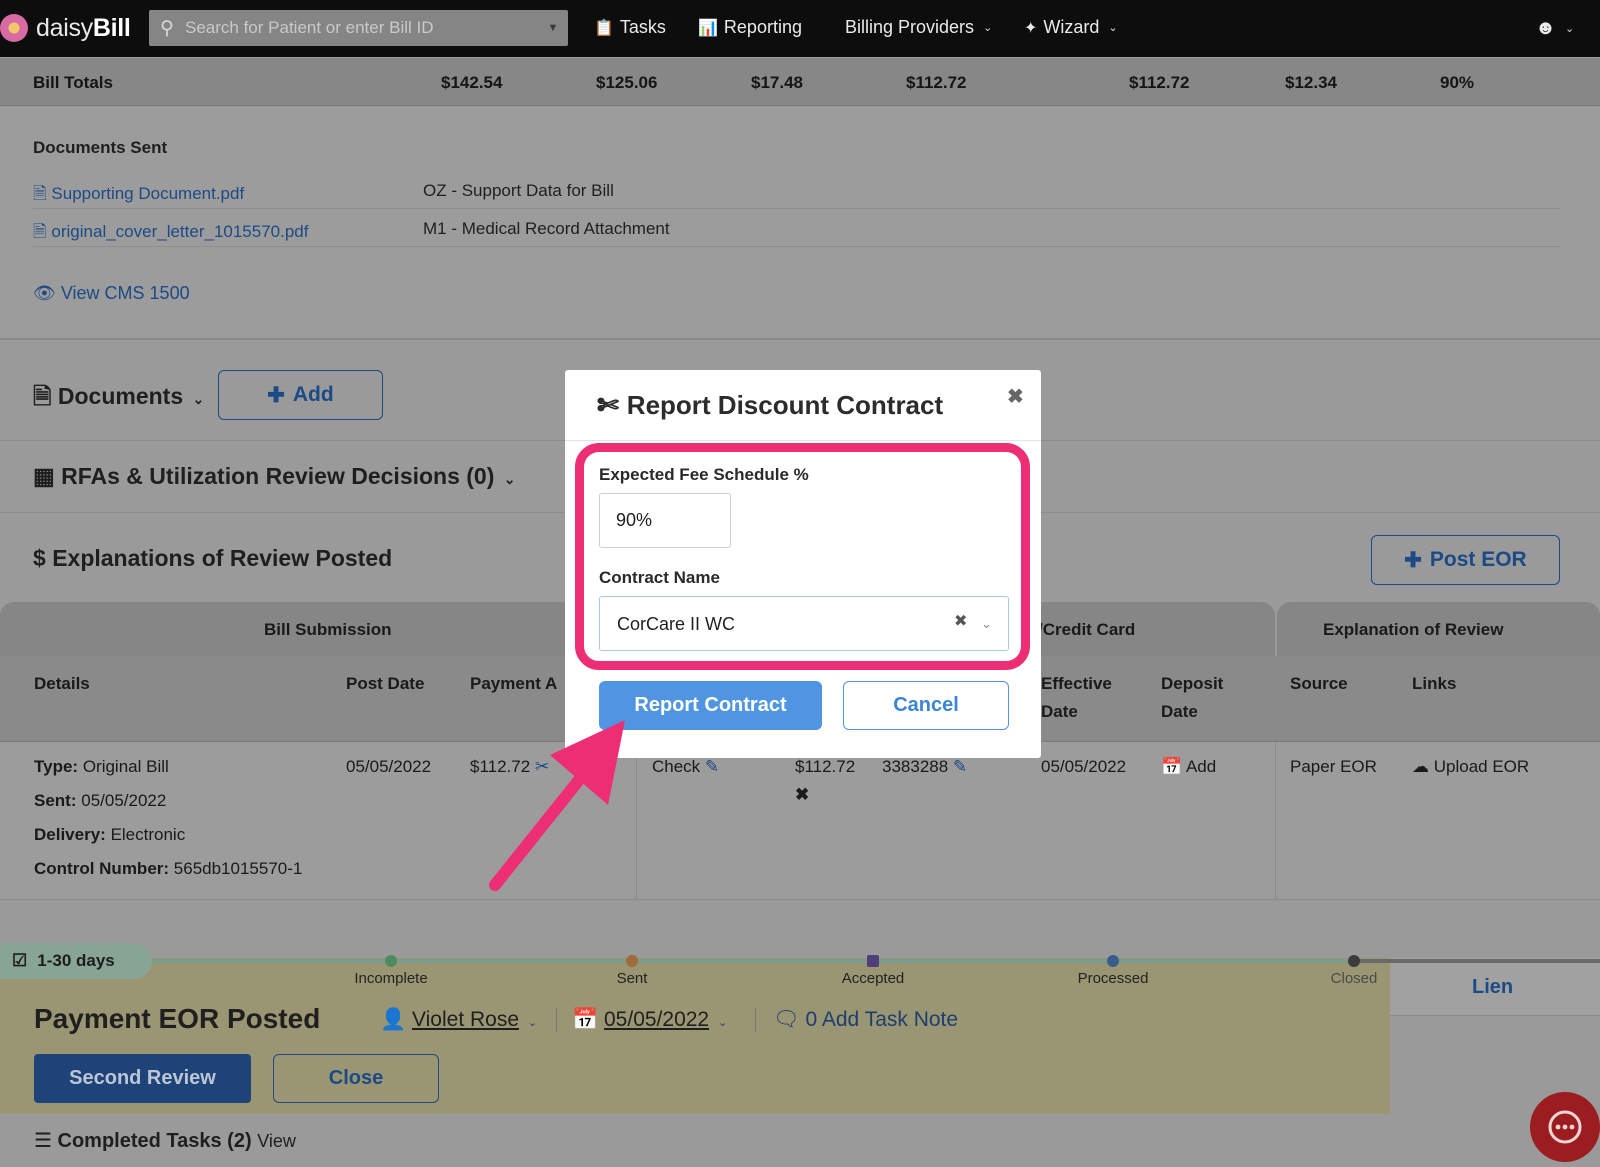  I want to click on post-eor-button: ✚ Post EOR, so click(1465, 560).